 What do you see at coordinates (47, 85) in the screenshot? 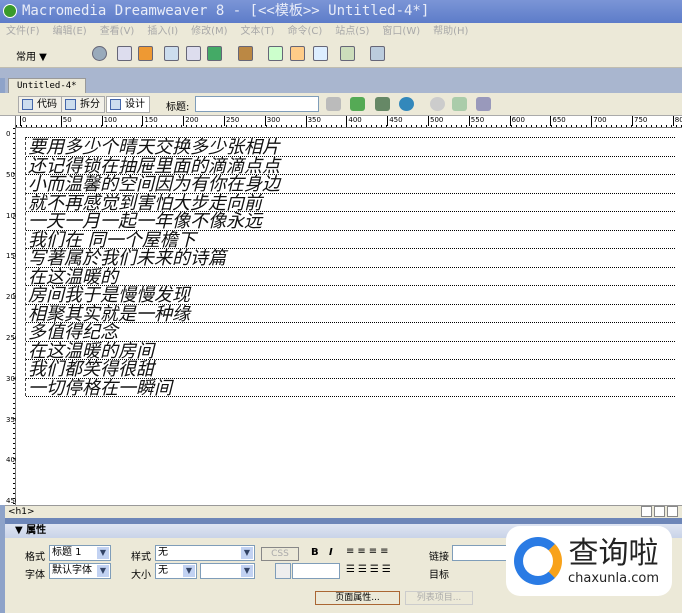
I see `tab-untitled-4: Untitled-4*` at bounding box center [47, 85].